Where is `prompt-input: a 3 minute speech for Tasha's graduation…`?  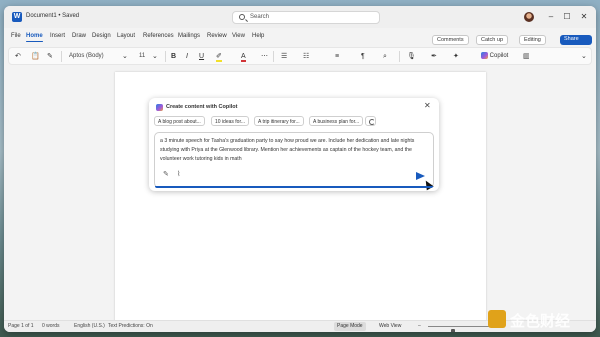 prompt-input: a 3 minute speech for Tasha's graduation… is located at coordinates (294, 161).